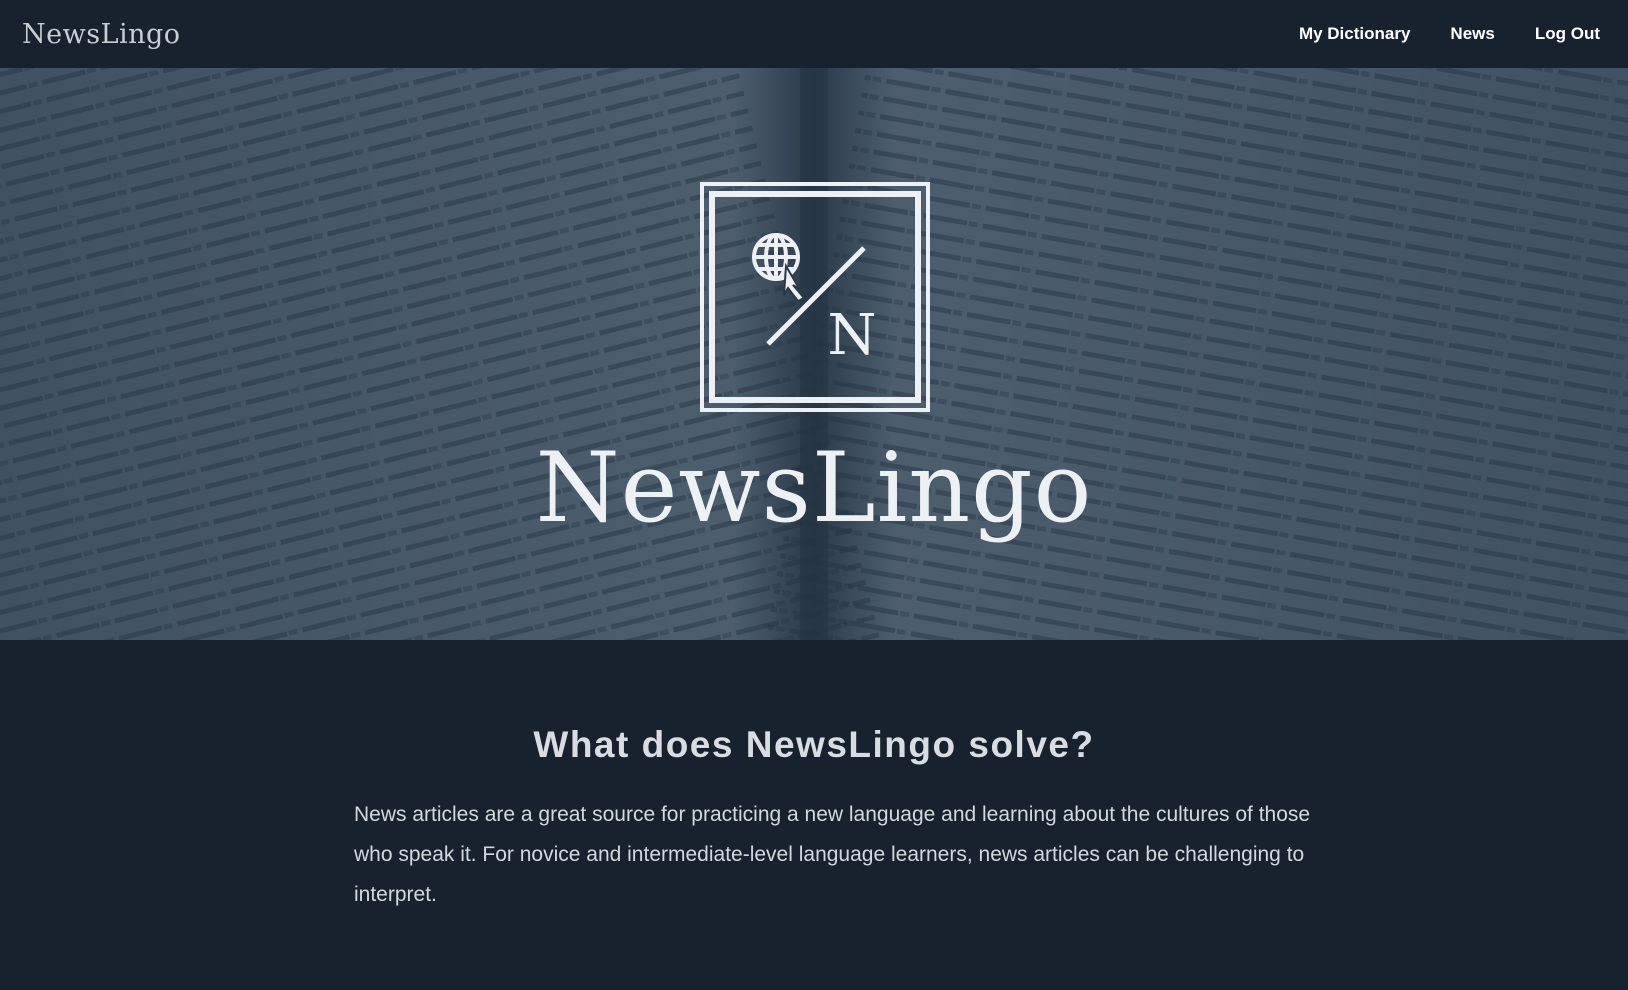  What do you see at coordinates (852, 335) in the screenshot?
I see `logo-letter: N` at bounding box center [852, 335].